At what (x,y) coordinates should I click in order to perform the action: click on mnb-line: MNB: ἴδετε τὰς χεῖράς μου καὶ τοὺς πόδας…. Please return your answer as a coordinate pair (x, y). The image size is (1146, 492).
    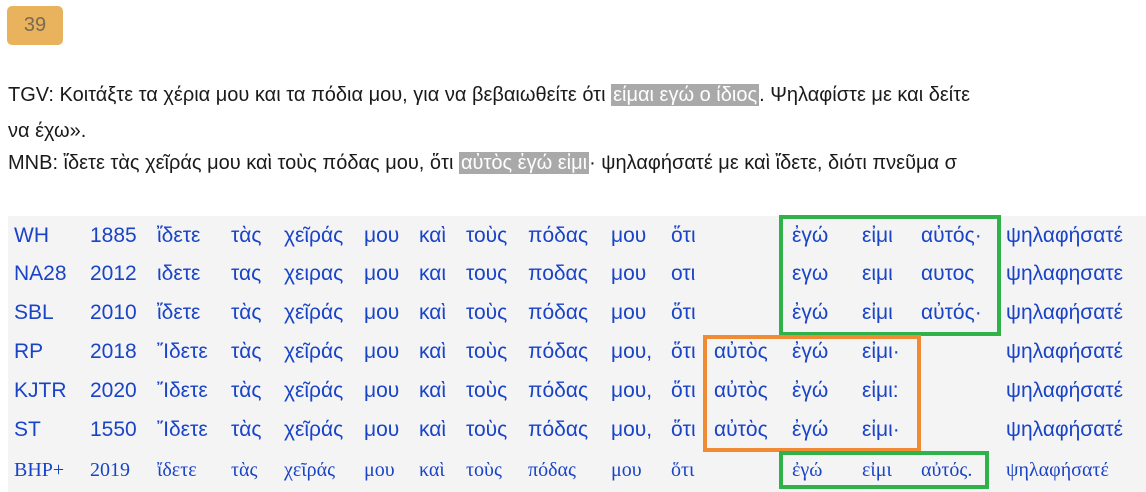
    Looking at the image, I should click on (482, 163).